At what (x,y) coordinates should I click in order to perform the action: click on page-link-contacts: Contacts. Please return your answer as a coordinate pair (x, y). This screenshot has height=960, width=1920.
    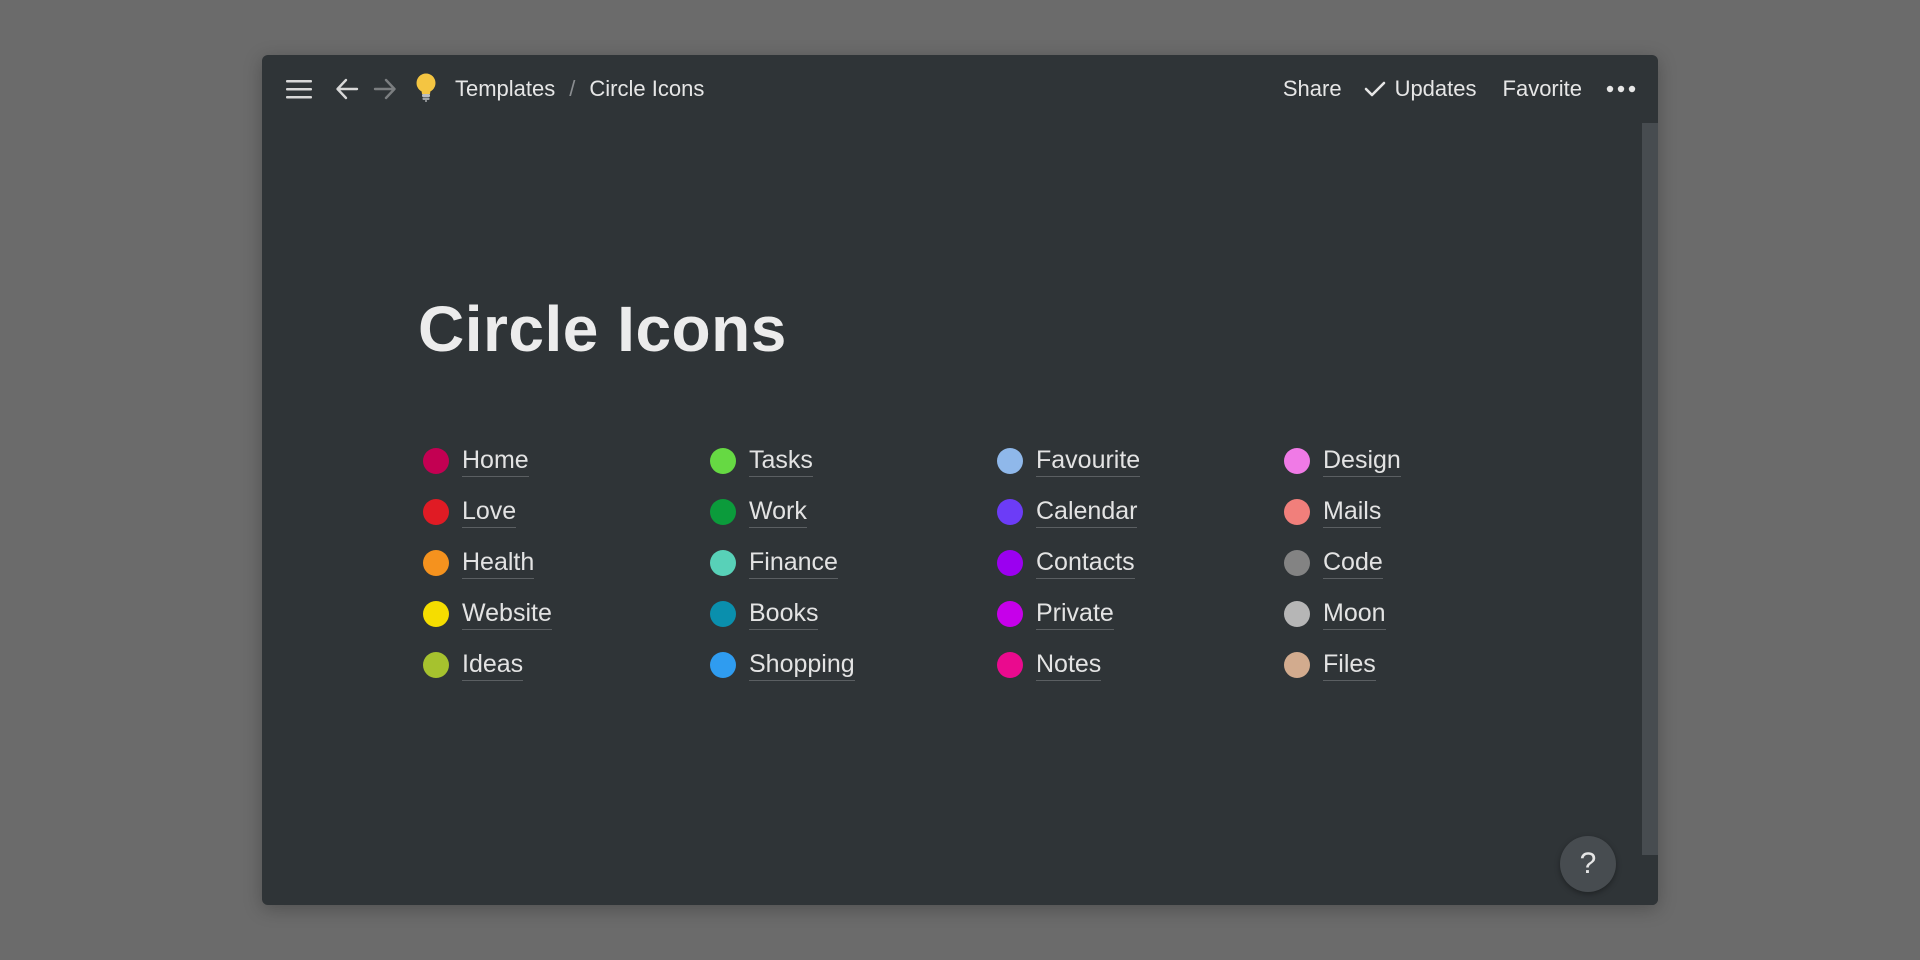
    Looking at the image, I should click on (1140, 562).